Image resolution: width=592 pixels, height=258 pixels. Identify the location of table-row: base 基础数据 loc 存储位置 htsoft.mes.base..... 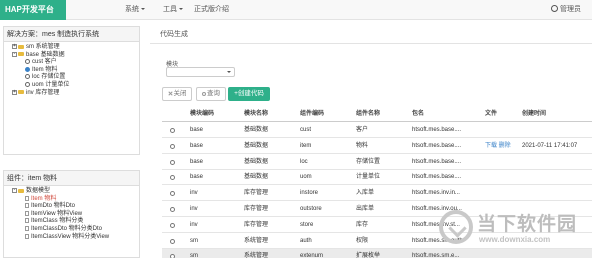
(377, 162).